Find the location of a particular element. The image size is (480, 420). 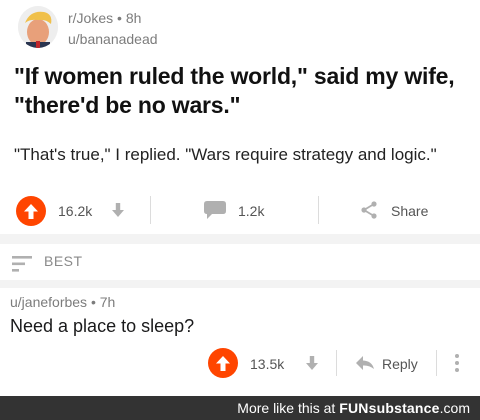

watermark-brand-fun: FUN is located at coordinates (354, 408).